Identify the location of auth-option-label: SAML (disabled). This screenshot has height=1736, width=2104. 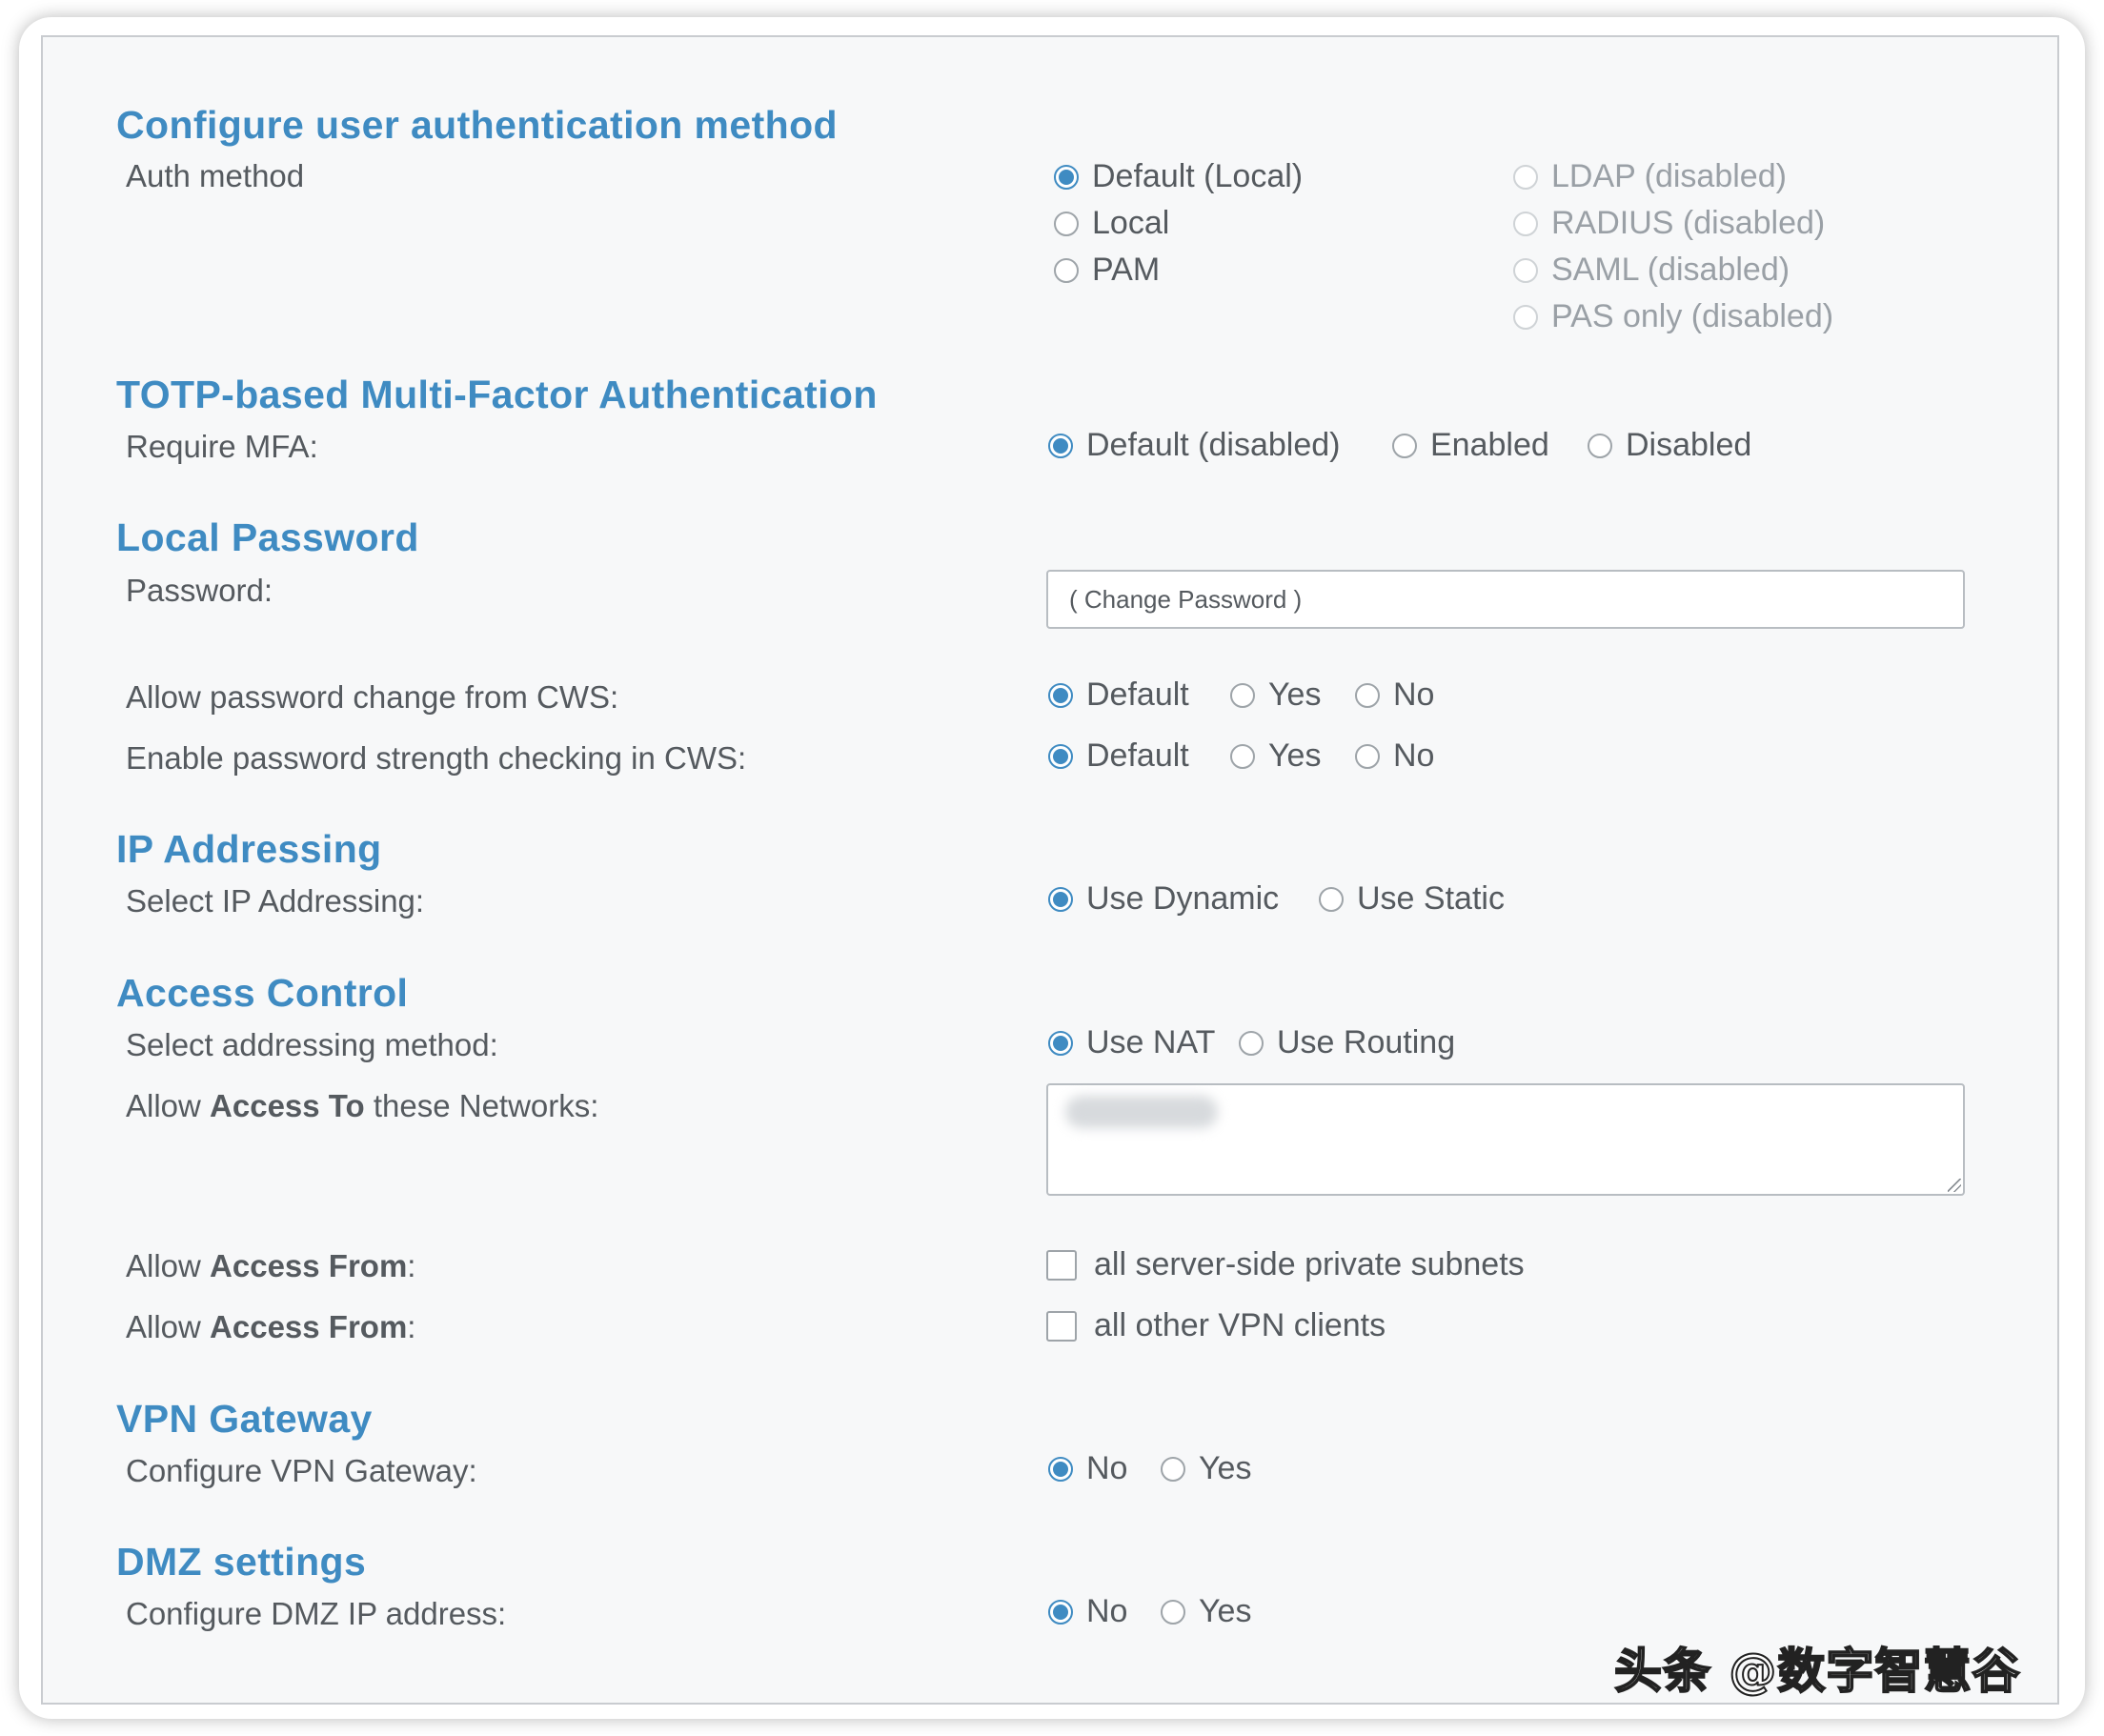
(1671, 270).